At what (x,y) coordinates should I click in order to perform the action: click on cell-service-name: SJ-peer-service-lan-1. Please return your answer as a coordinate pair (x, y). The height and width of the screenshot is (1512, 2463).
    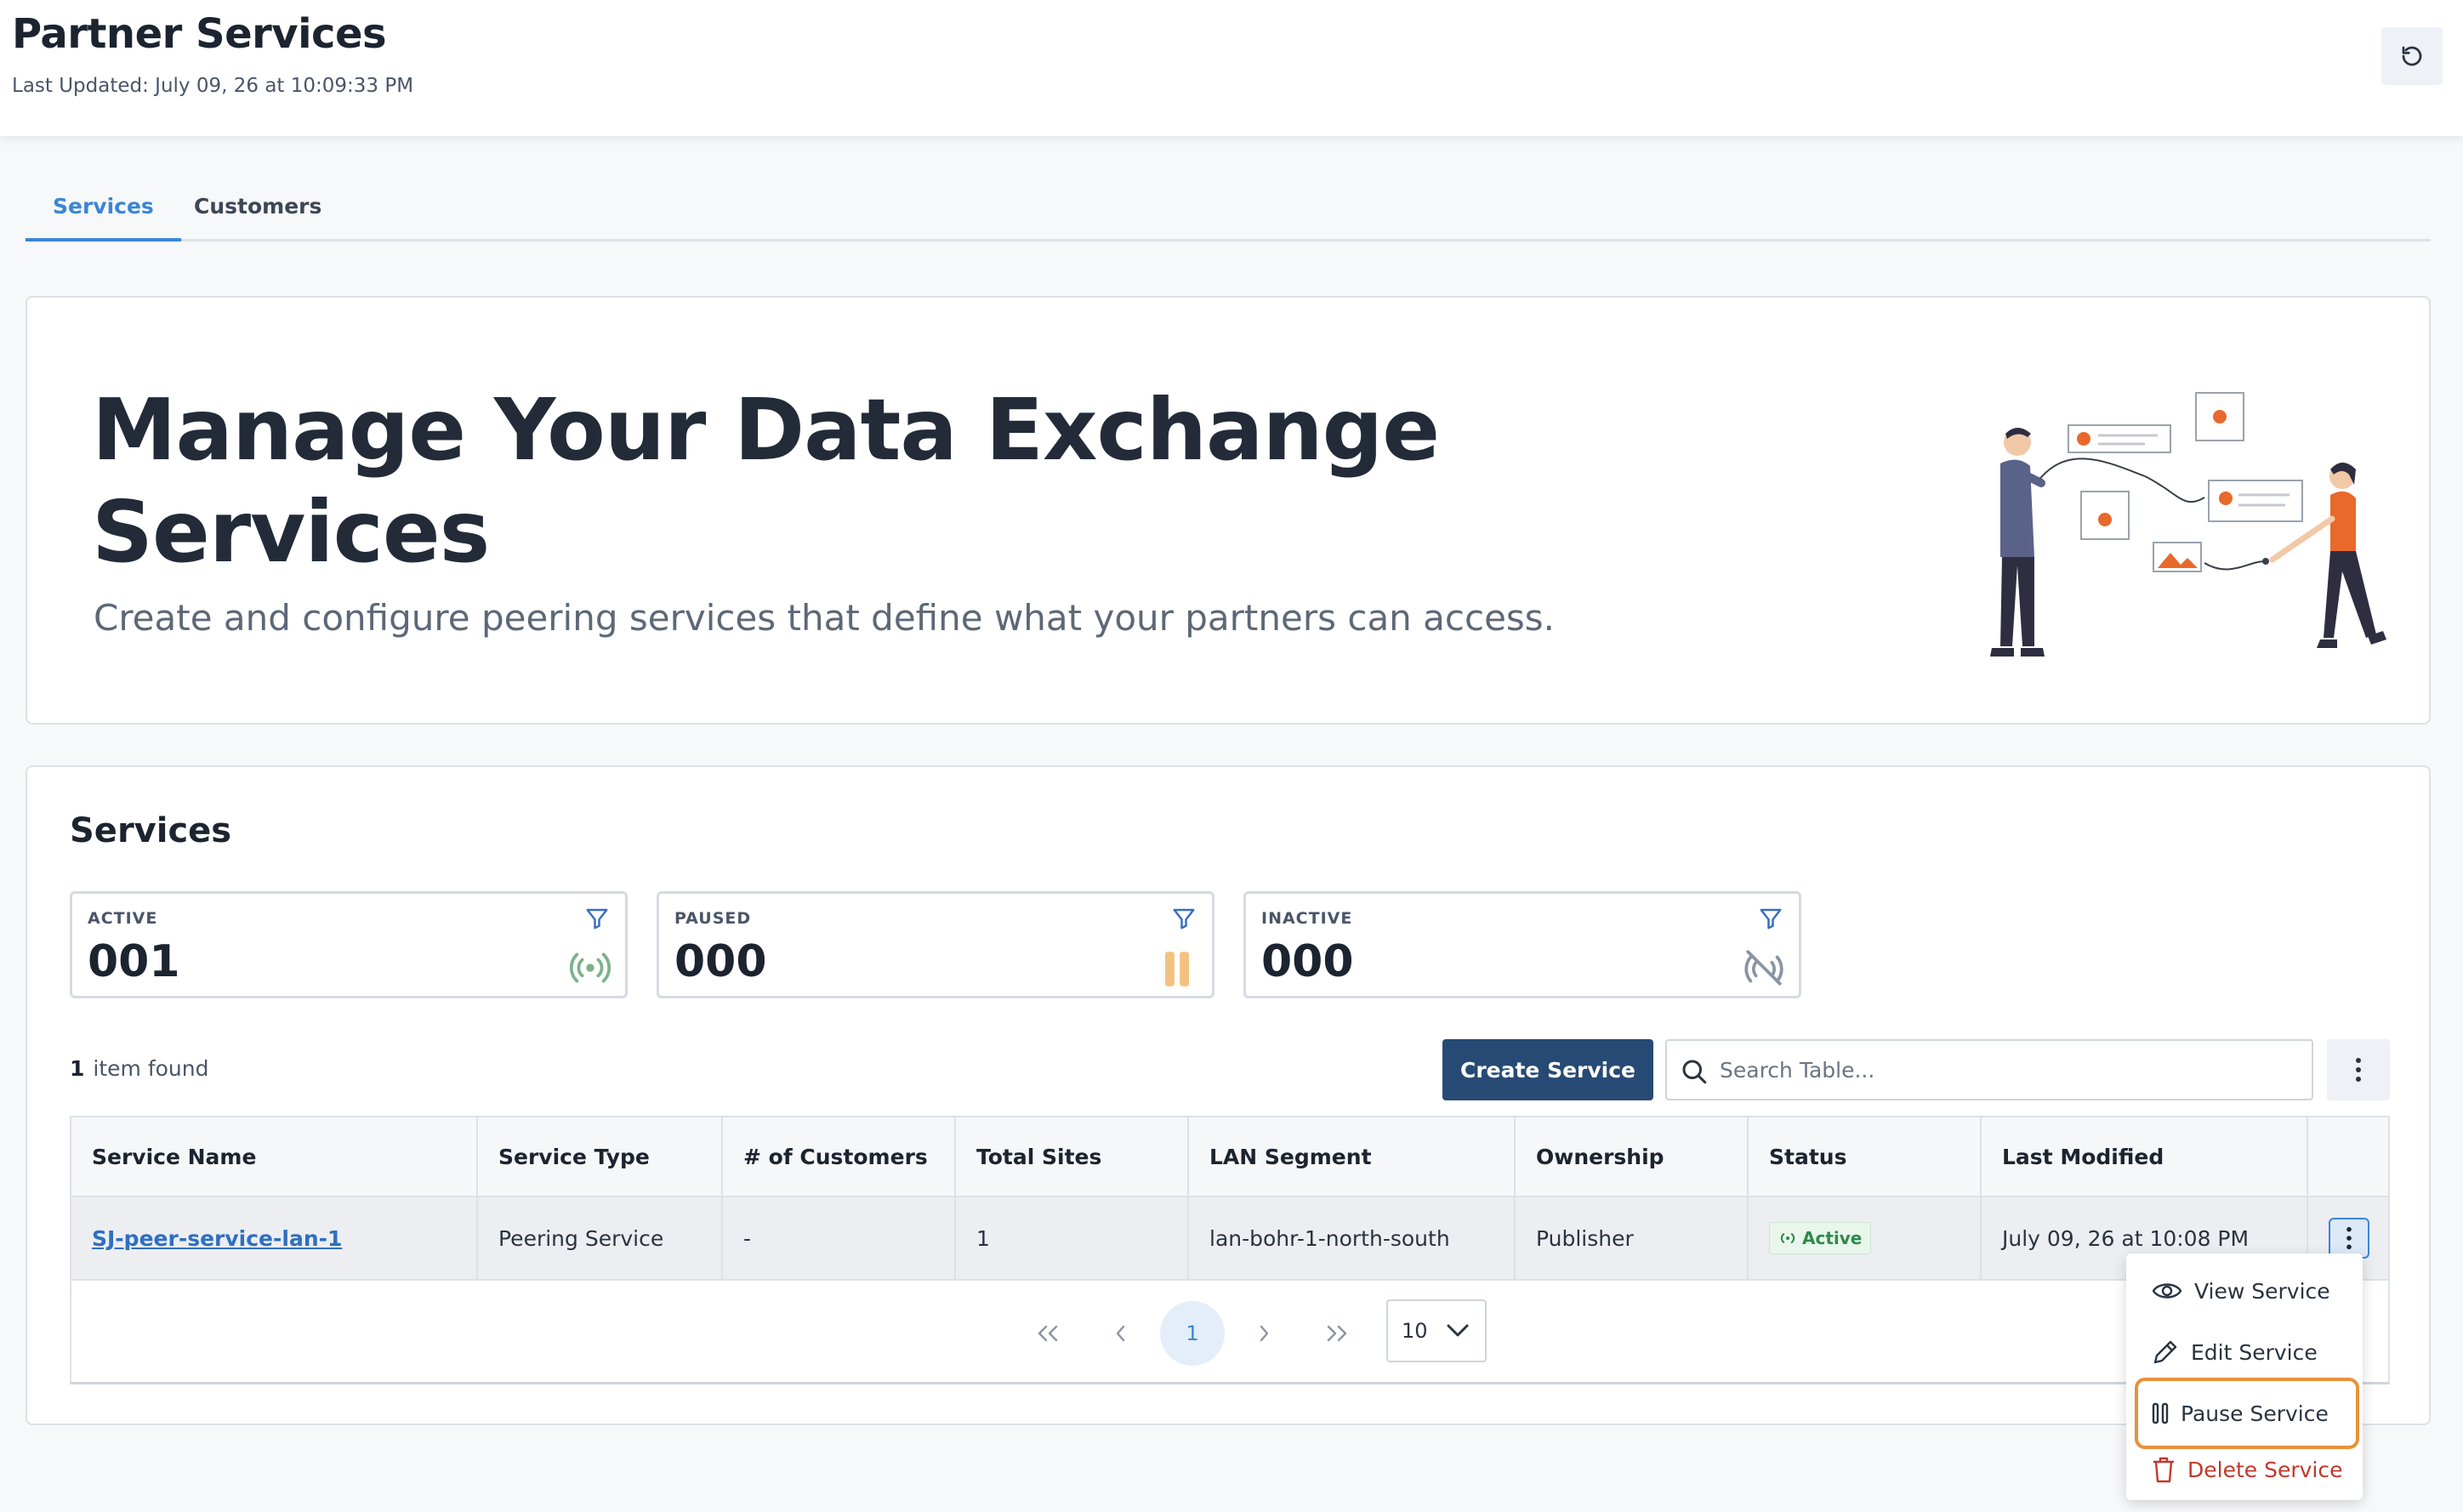
    Looking at the image, I should click on (274, 1238).